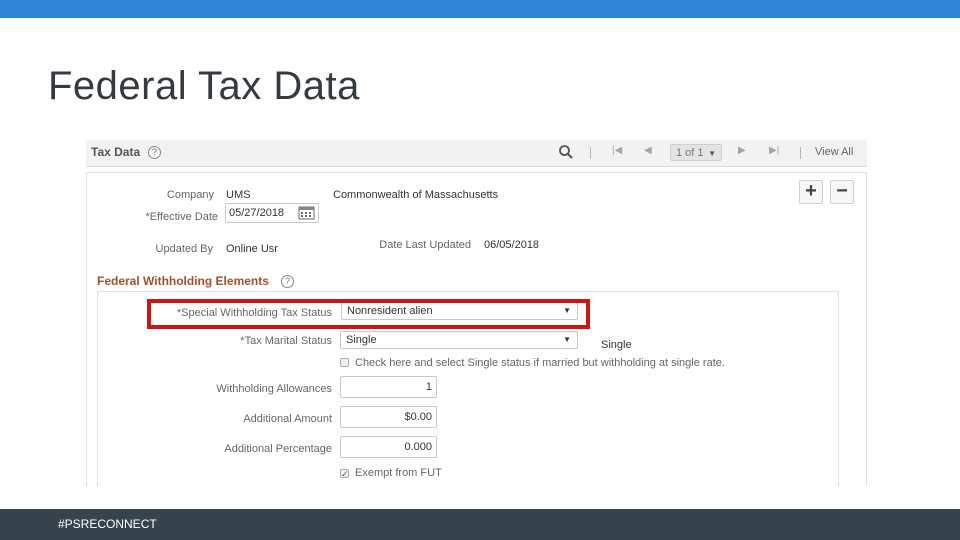 Image resolution: width=960 pixels, height=540 pixels. Describe the element at coordinates (616, 345) in the screenshot. I see `marital-status-display: Single` at that location.